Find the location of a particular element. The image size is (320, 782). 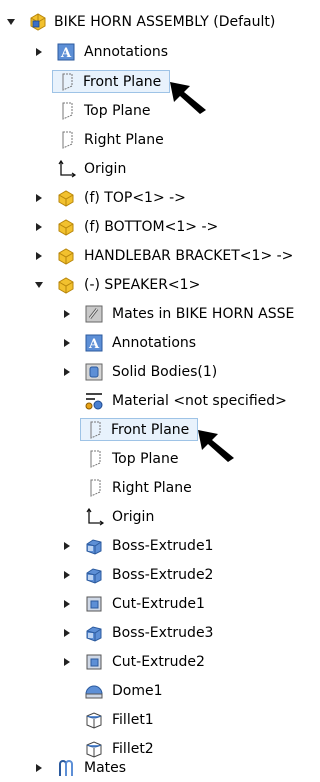

tree-item-speaker-front-plane: Front Plane is located at coordinates (155, 430).